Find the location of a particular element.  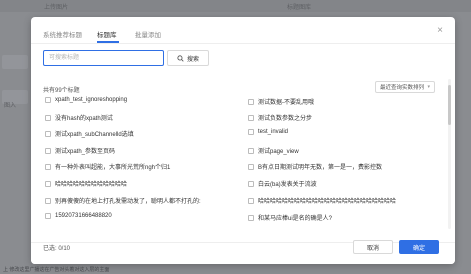

tab-title-library: 标题库 is located at coordinates (107, 34).